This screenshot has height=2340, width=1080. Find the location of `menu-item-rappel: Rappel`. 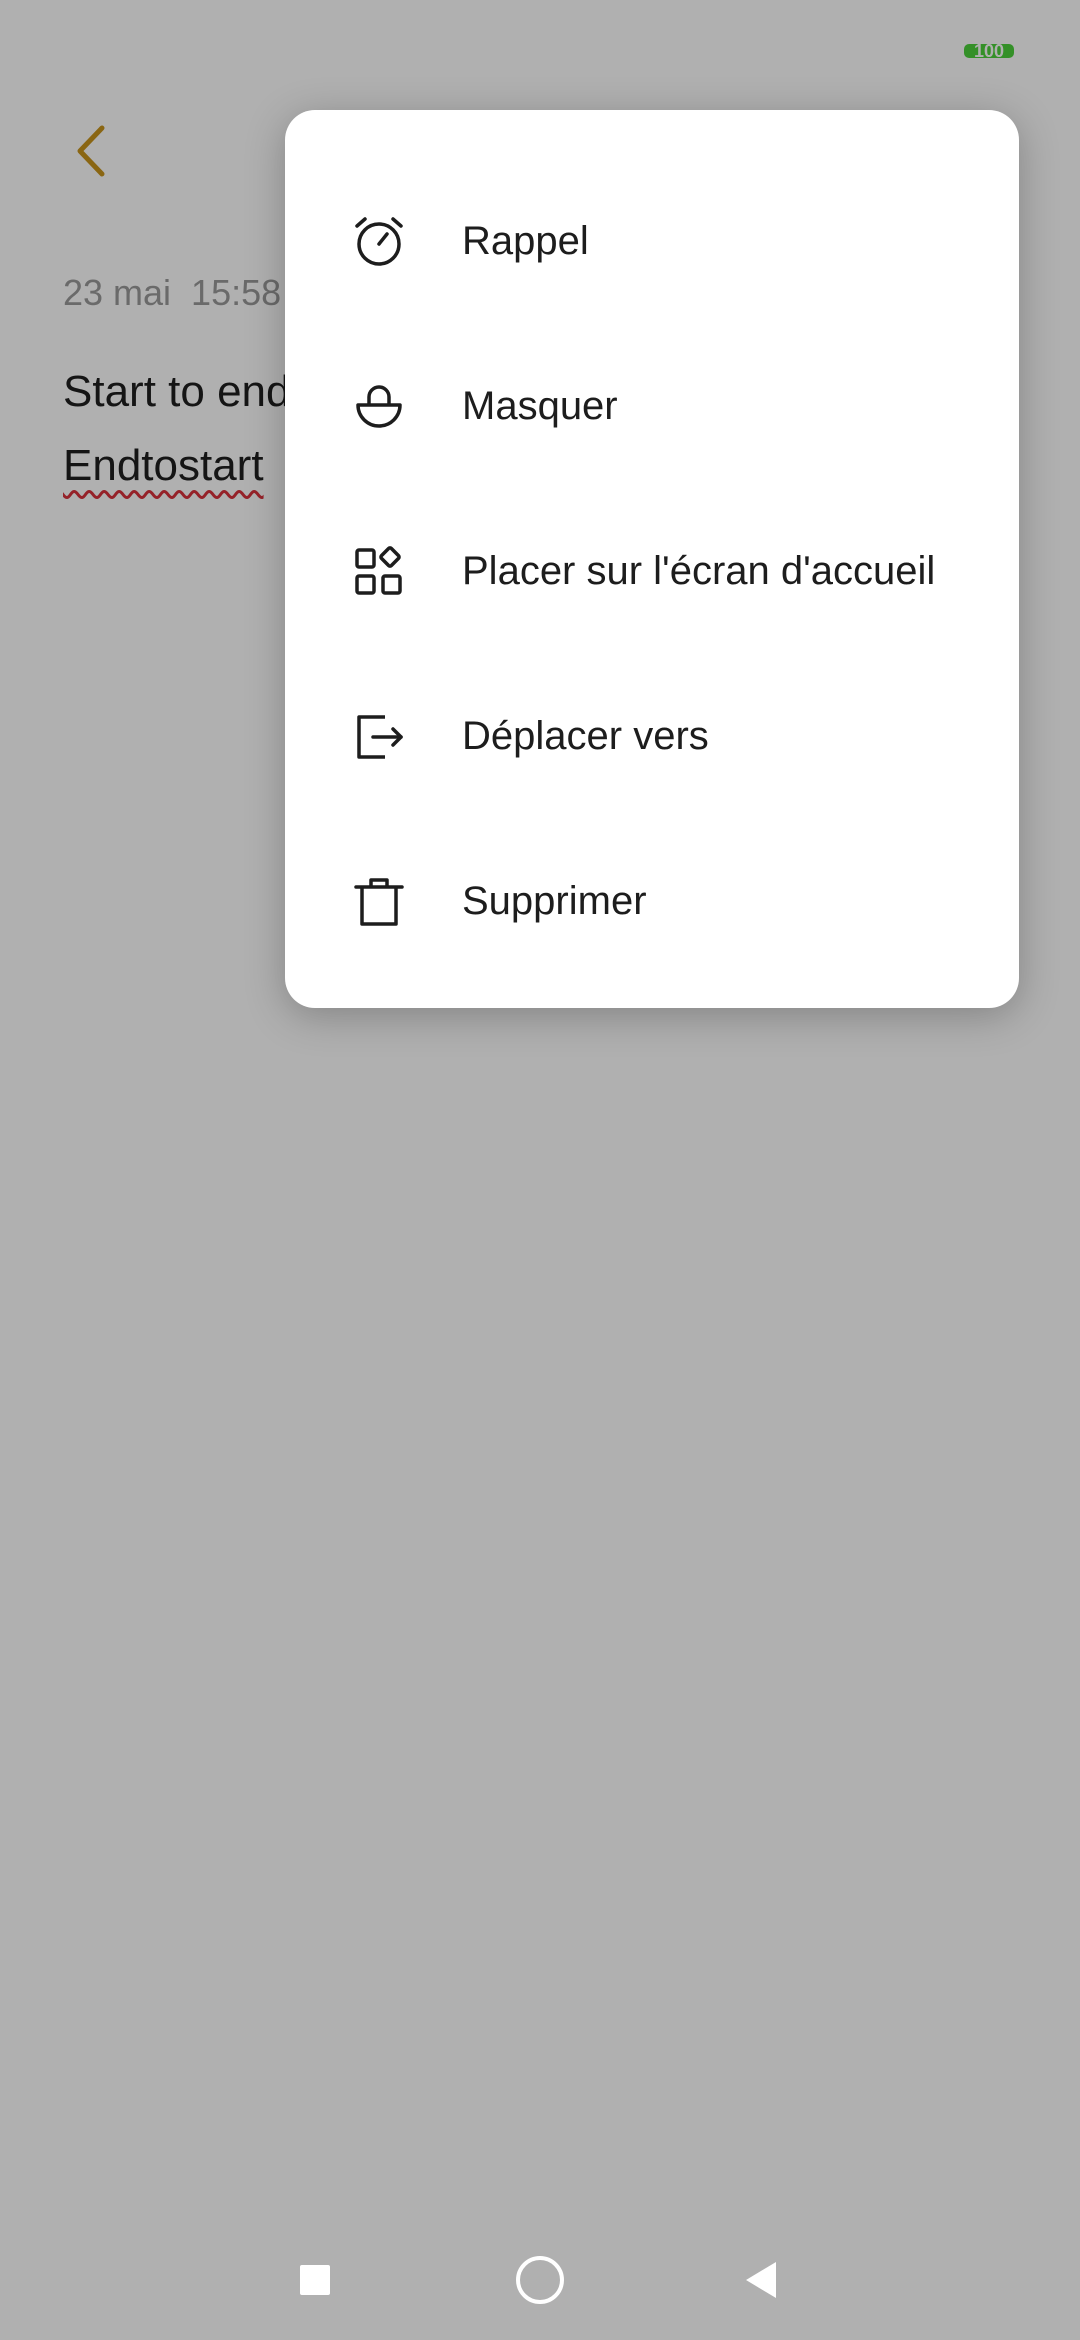

menu-item-rappel: Rappel is located at coordinates (652, 241).